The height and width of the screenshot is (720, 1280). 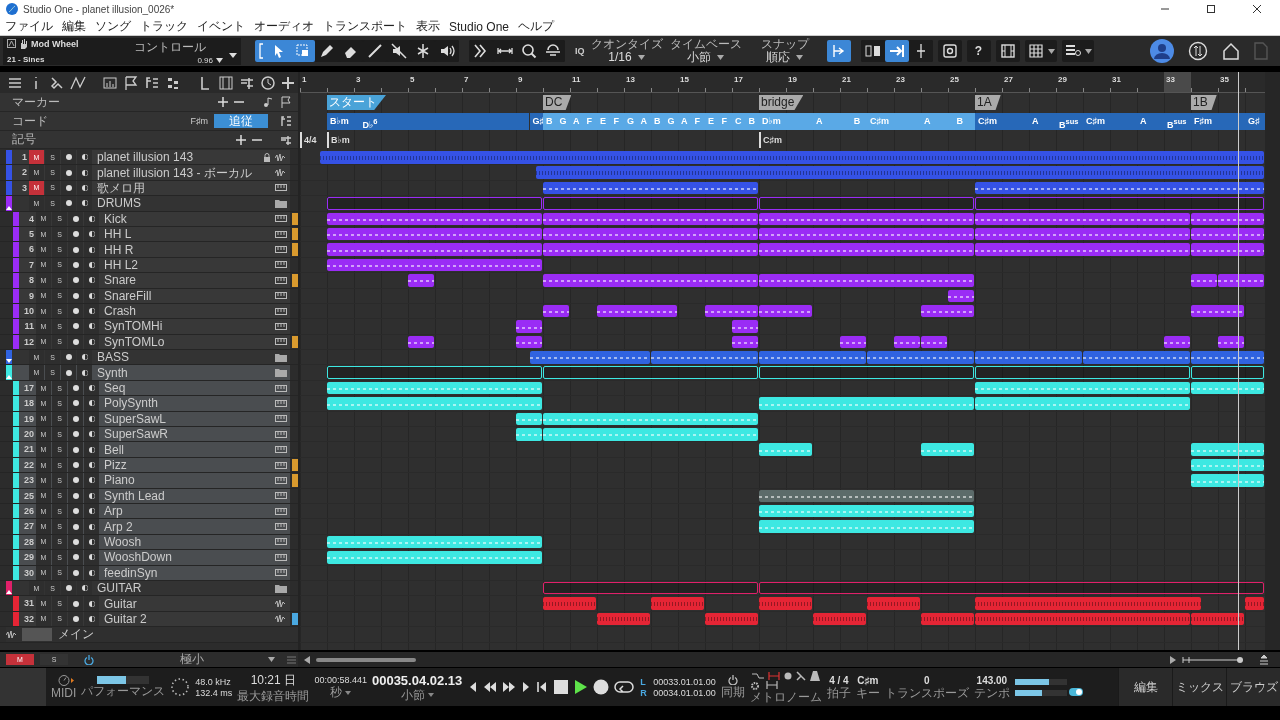 What do you see at coordinates (412, 695) in the screenshot?
I see `time-format: 小節` at bounding box center [412, 695].